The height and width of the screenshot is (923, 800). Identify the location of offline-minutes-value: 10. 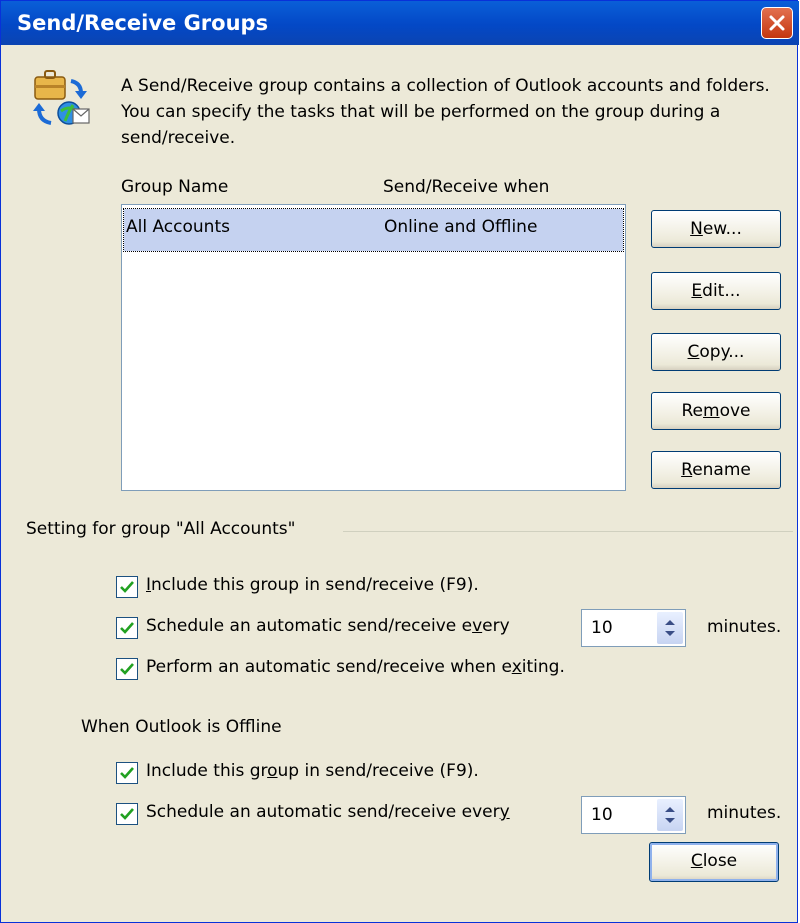
(602, 815).